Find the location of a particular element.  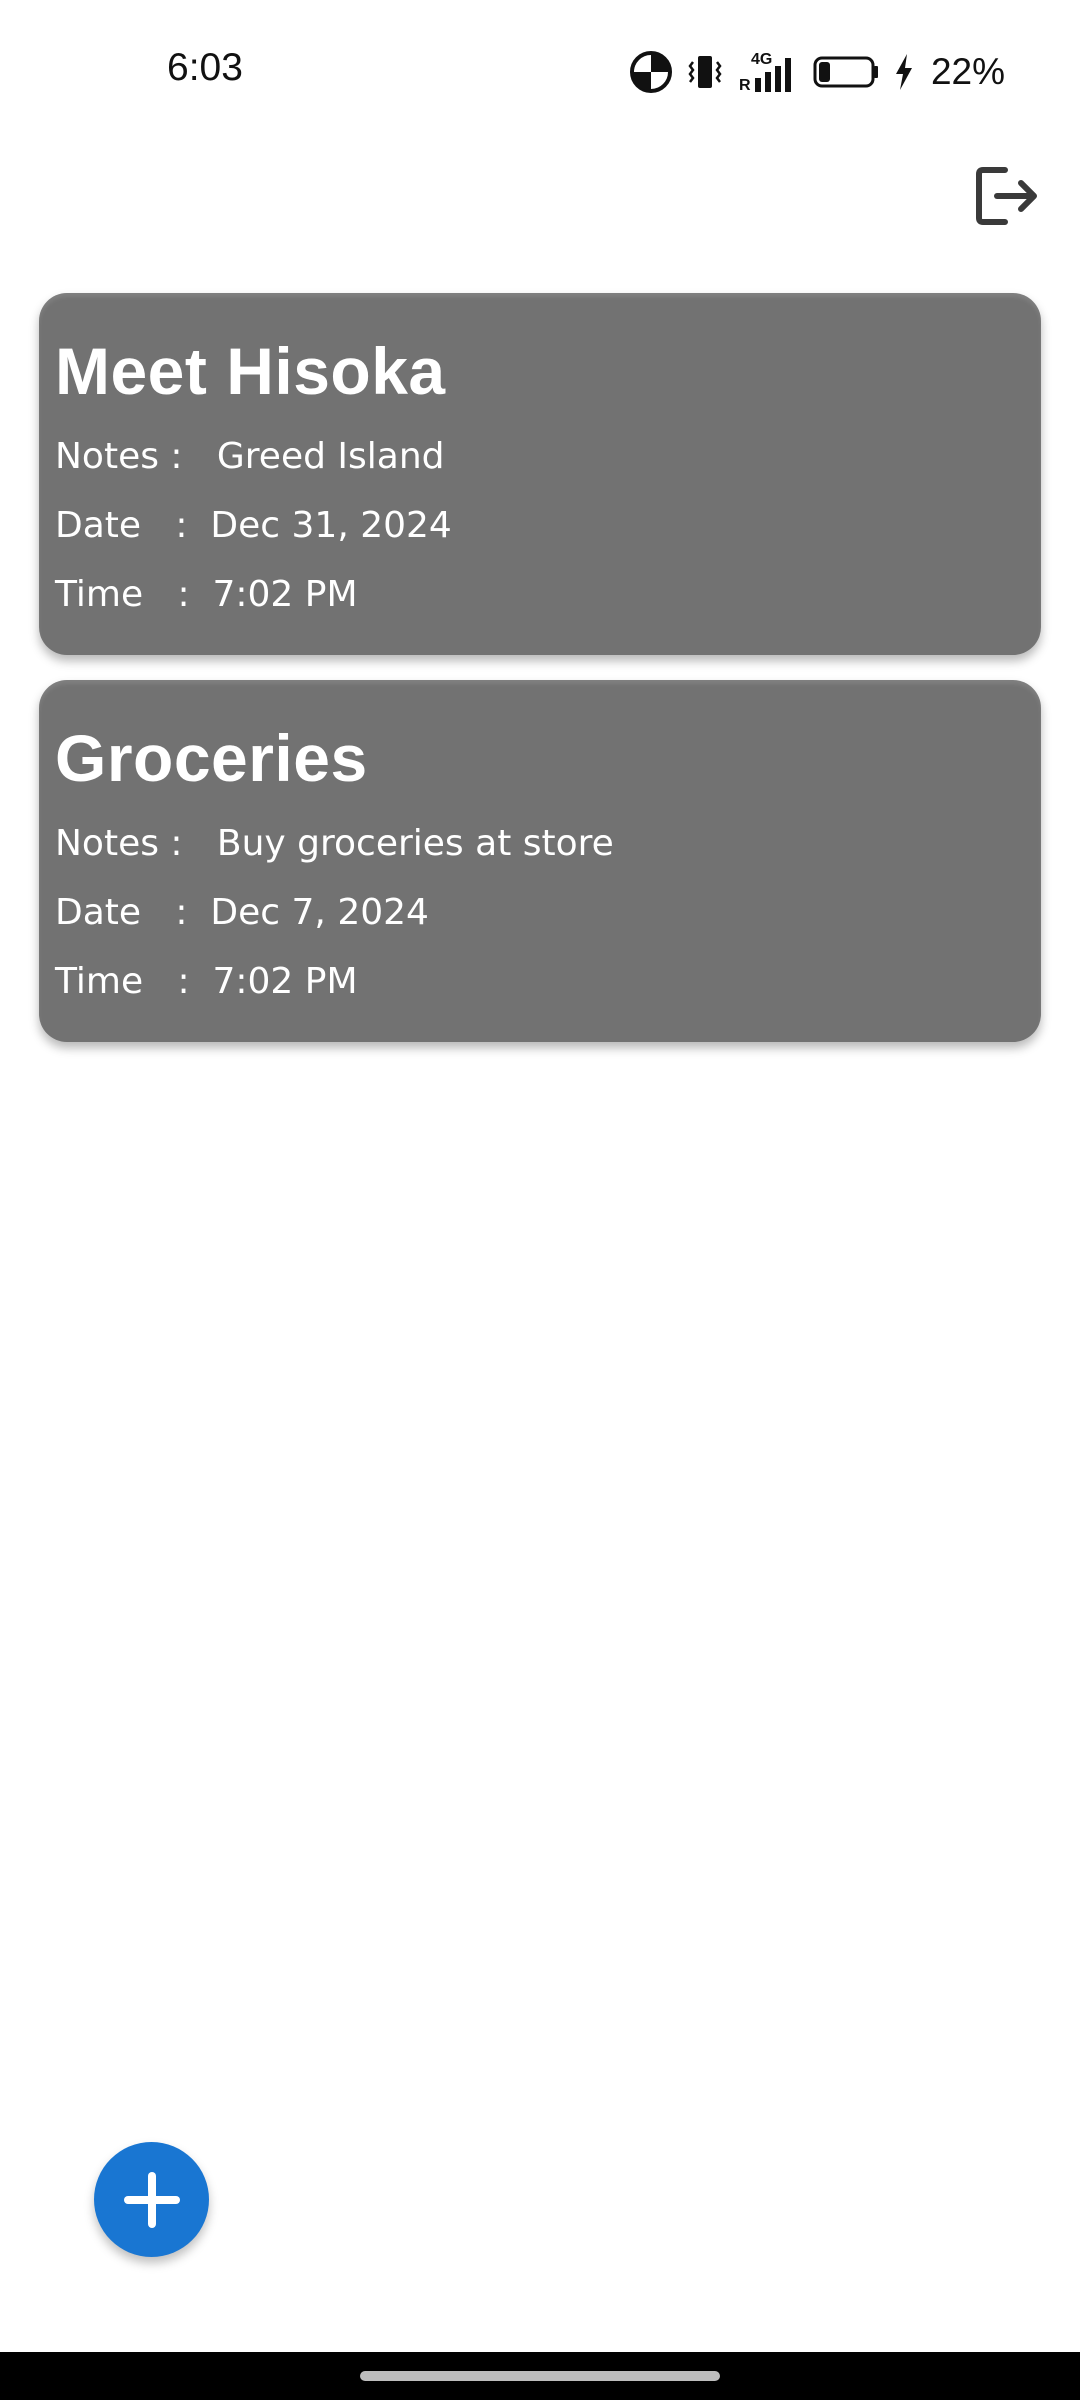

navigation-bar is located at coordinates (540, 2376).